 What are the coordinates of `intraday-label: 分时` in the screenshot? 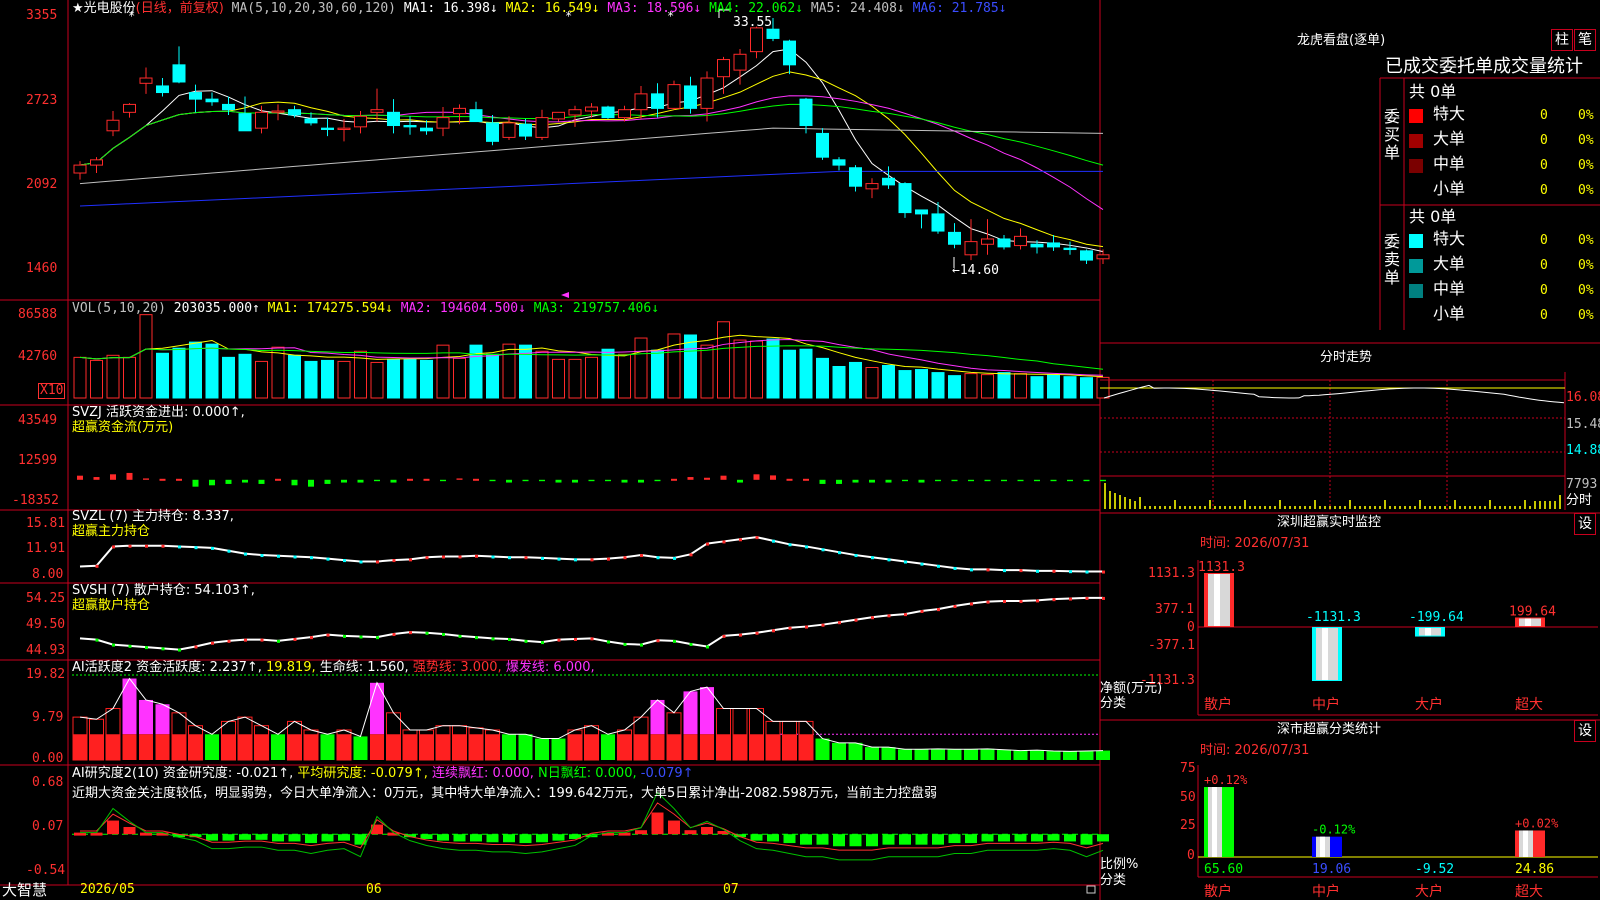 It's located at (1579, 500).